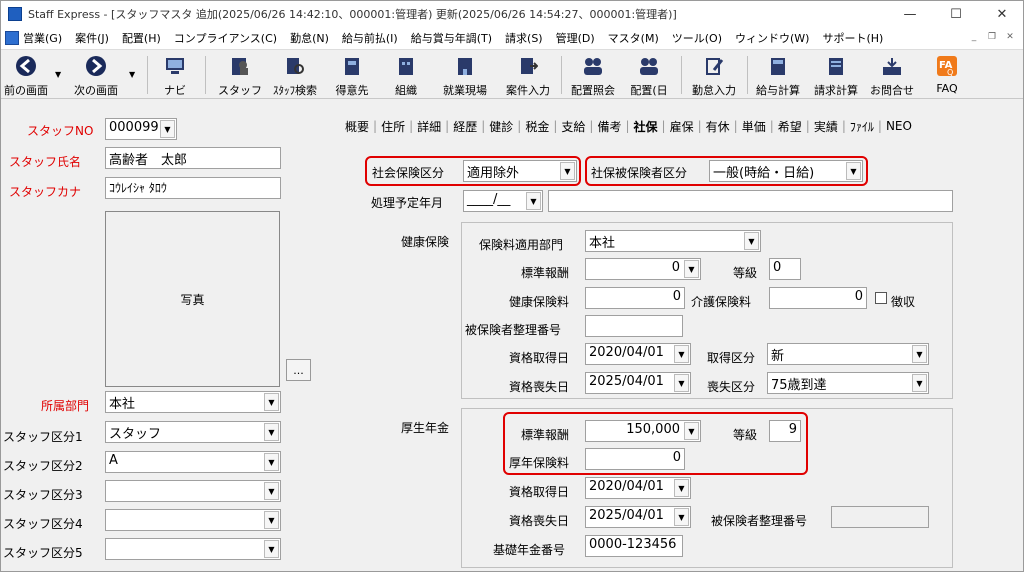 The image size is (1024, 572). Describe the element at coordinates (175, 66) in the screenshot. I see `monitor-icon` at that location.